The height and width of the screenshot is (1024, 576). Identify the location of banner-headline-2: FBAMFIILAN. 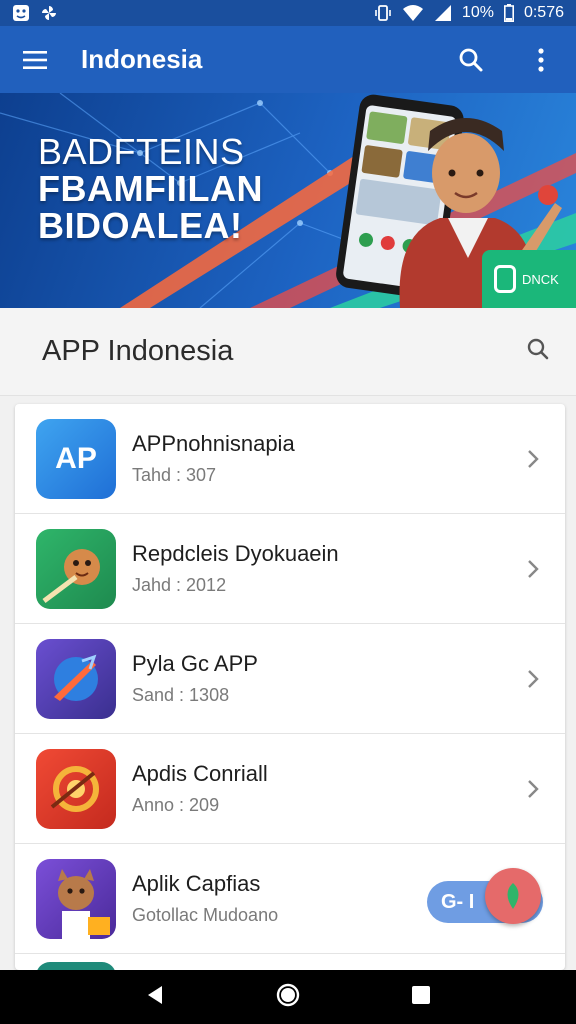
(150, 188).